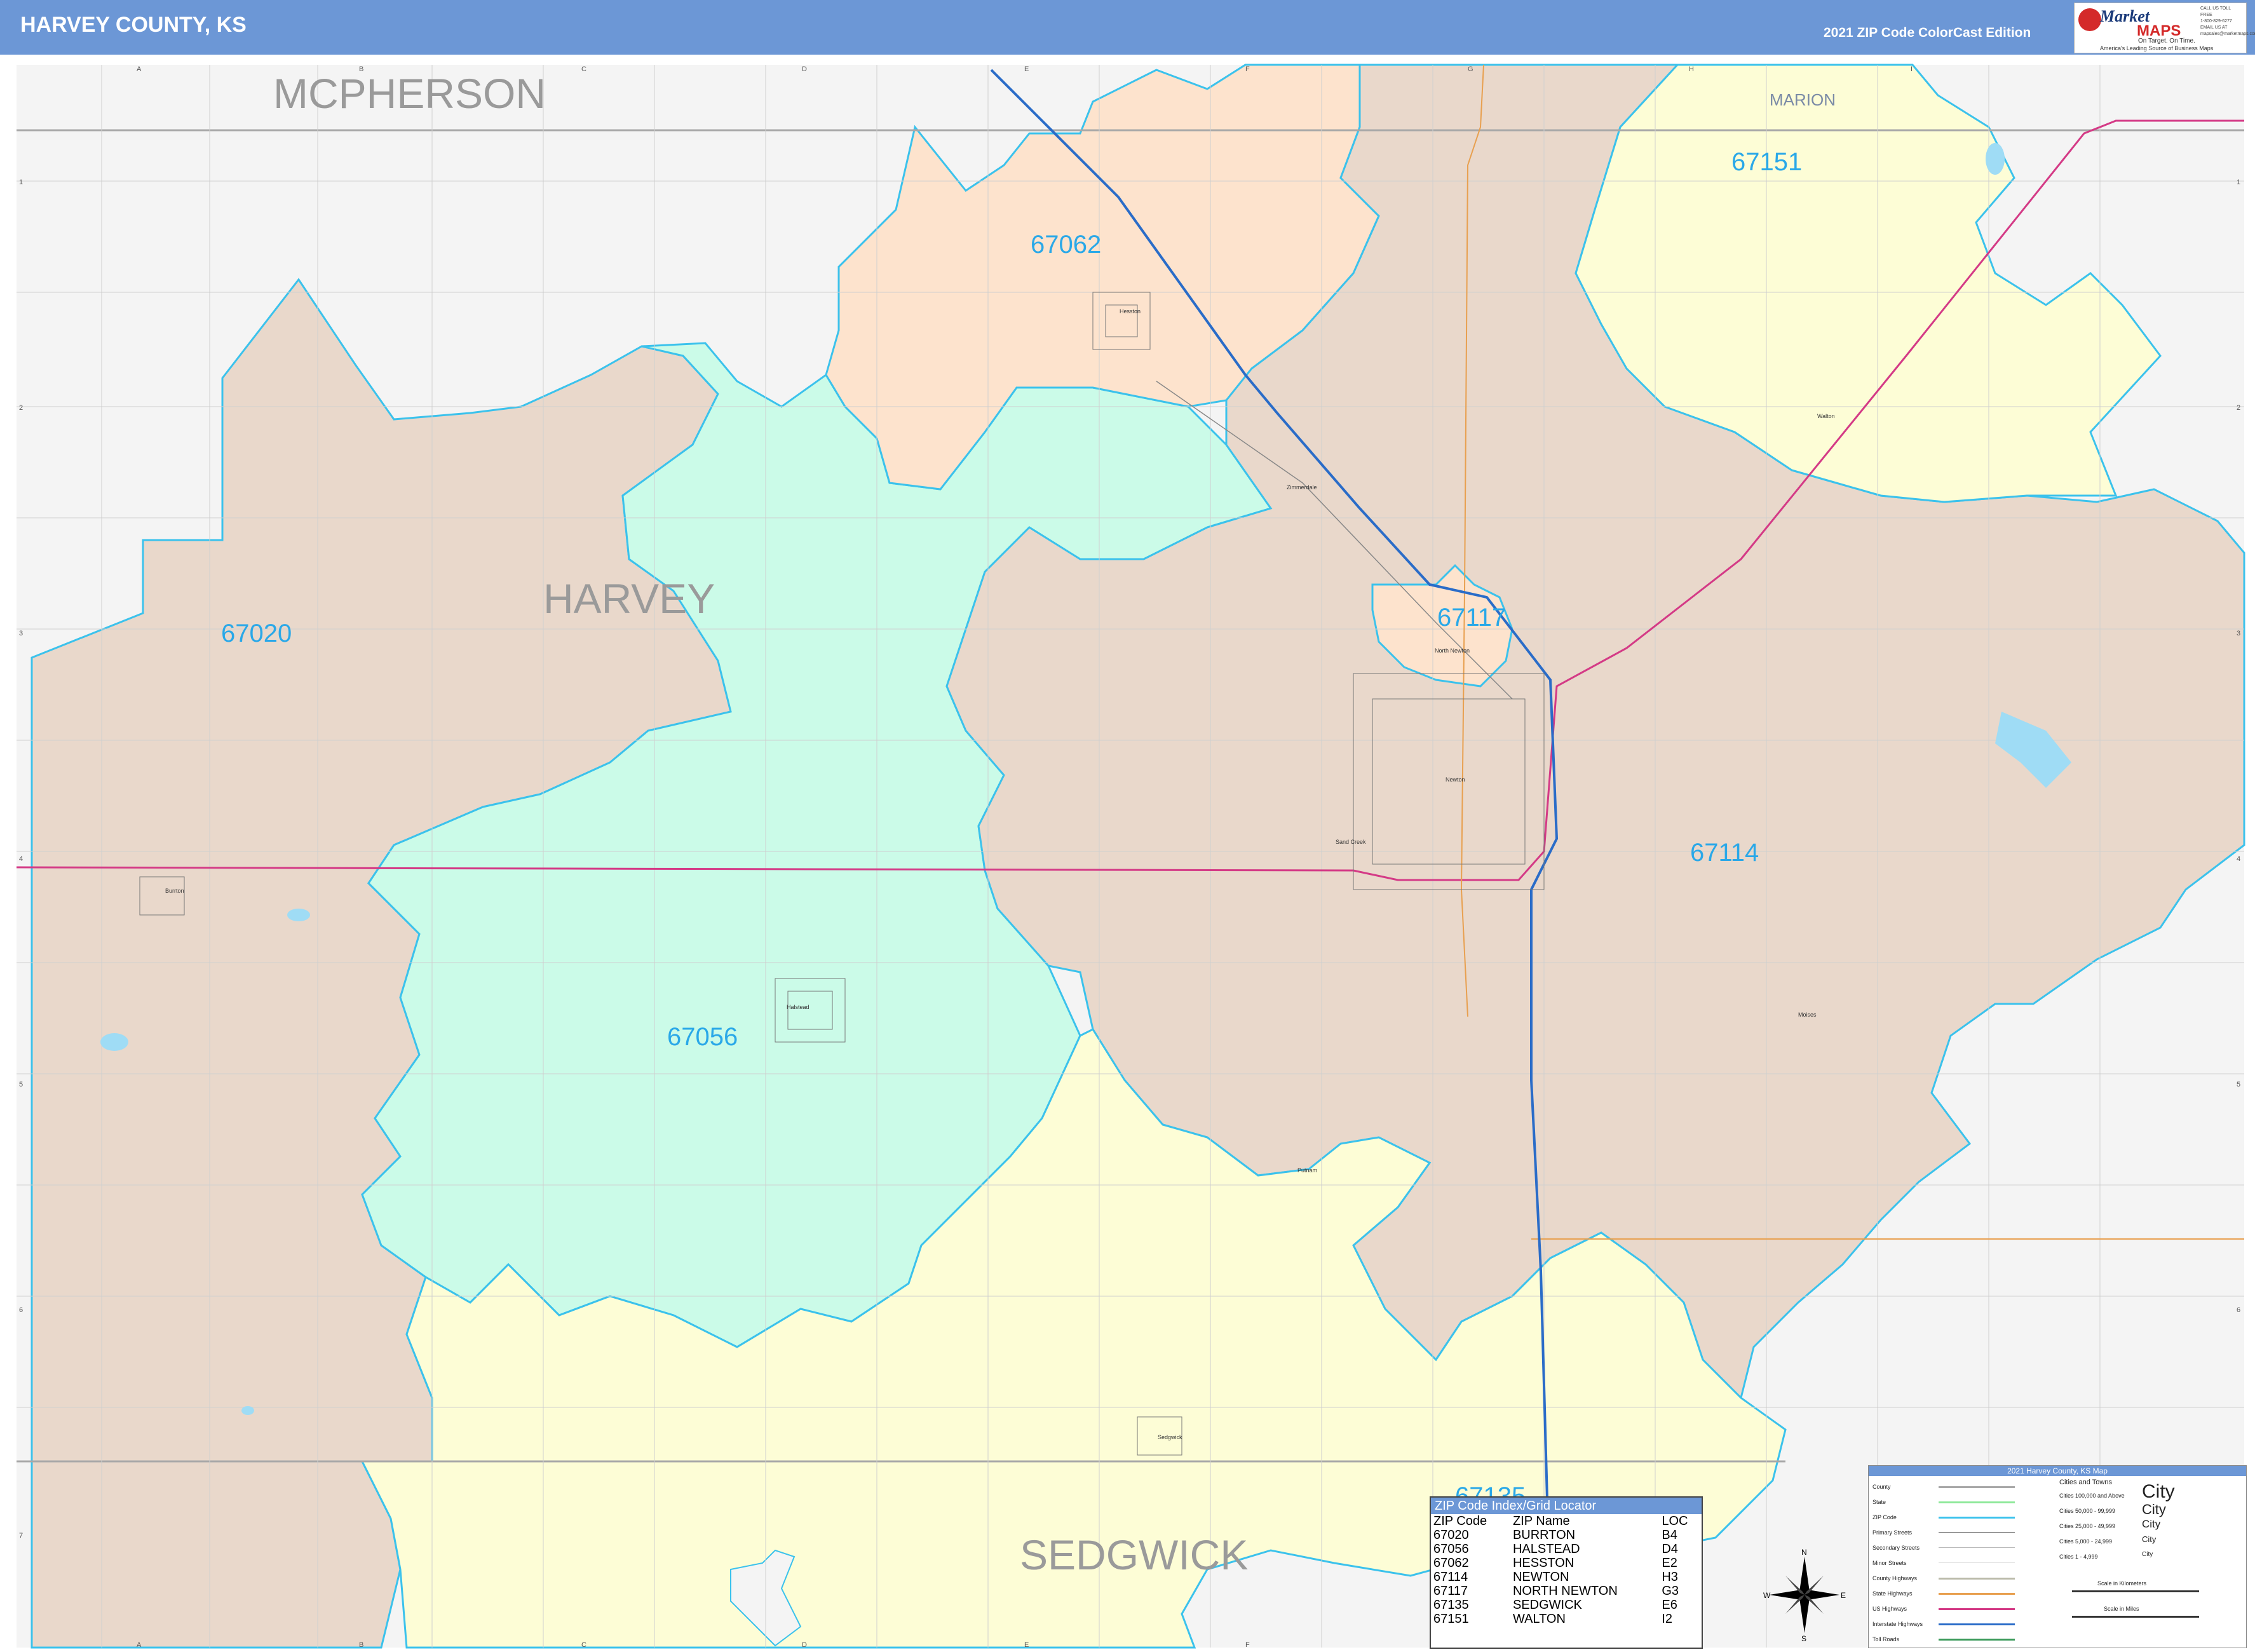 The height and width of the screenshot is (1652, 2255). Describe the element at coordinates (1807, 1015) in the screenshot. I see `city-label-moises: Moises` at that location.